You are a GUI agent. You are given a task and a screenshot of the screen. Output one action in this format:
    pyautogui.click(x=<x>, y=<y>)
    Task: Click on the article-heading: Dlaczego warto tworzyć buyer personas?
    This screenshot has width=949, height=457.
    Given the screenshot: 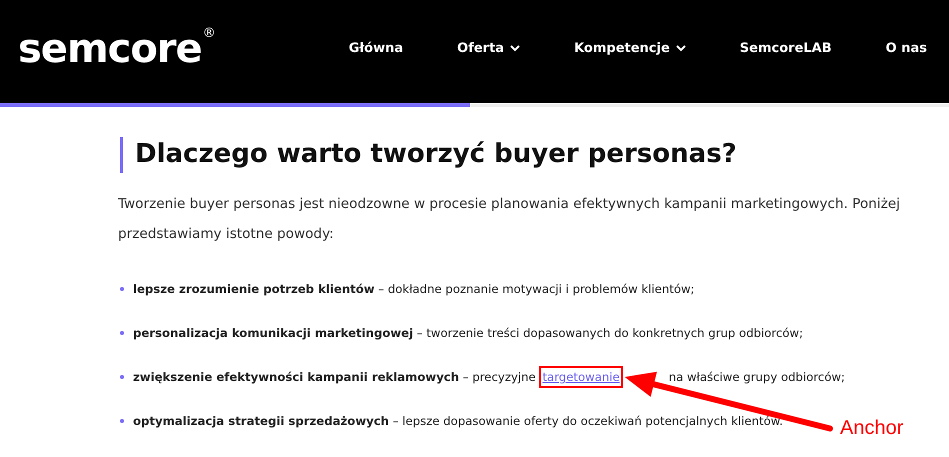 What is the action you would take?
    pyautogui.click(x=534, y=155)
    